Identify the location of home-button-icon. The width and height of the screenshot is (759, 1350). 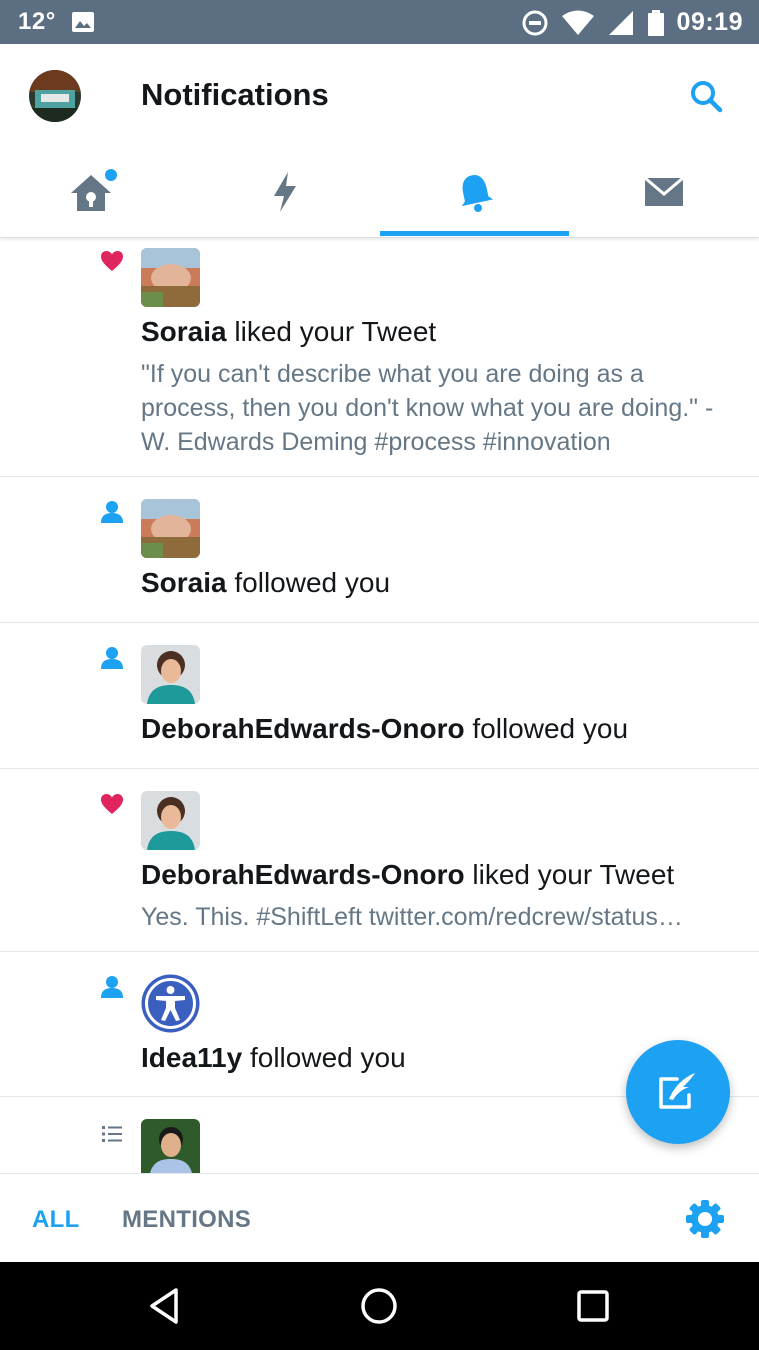
(379, 1306).